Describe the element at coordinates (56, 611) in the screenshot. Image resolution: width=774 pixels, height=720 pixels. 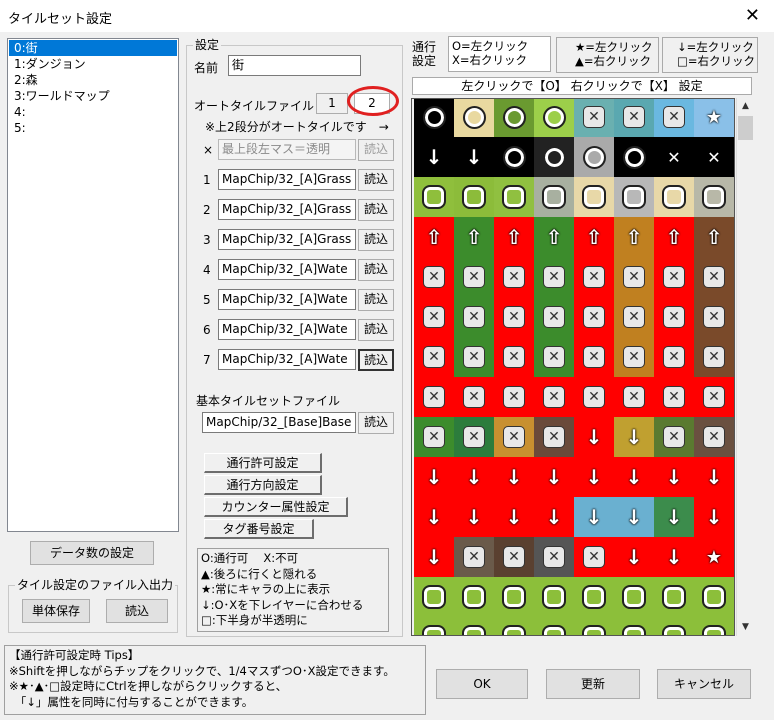
I see `single-save-button: 単体保存` at that location.